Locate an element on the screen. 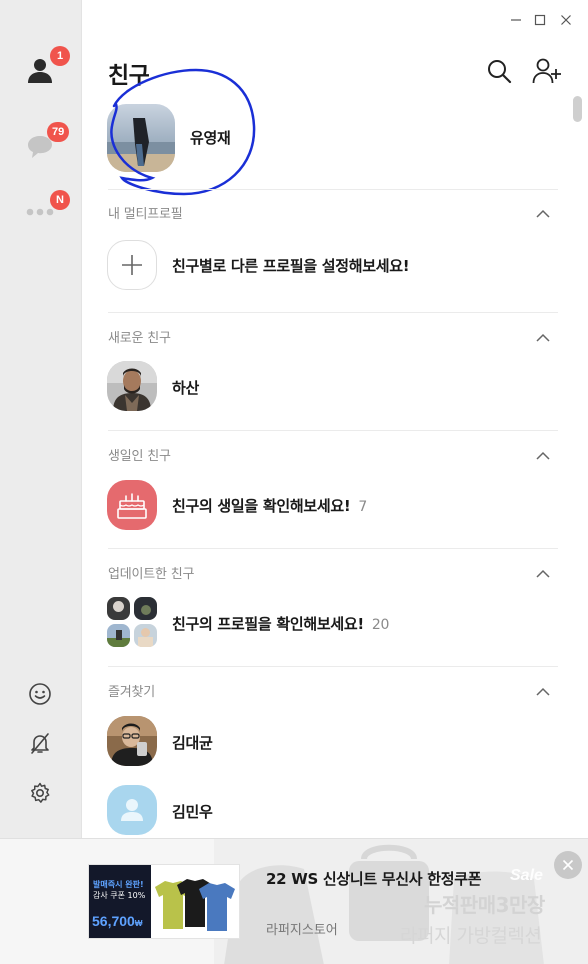 The image size is (588, 964). hand-drawn-circle is located at coordinates (183, 132).